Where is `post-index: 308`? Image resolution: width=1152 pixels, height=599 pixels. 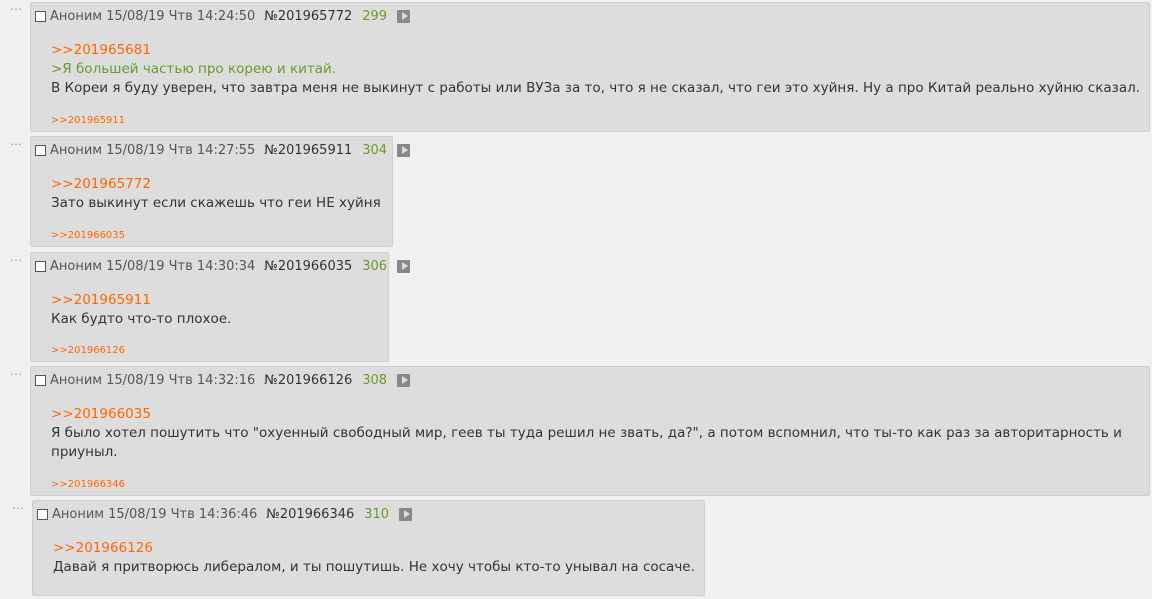 post-index: 308 is located at coordinates (375, 380).